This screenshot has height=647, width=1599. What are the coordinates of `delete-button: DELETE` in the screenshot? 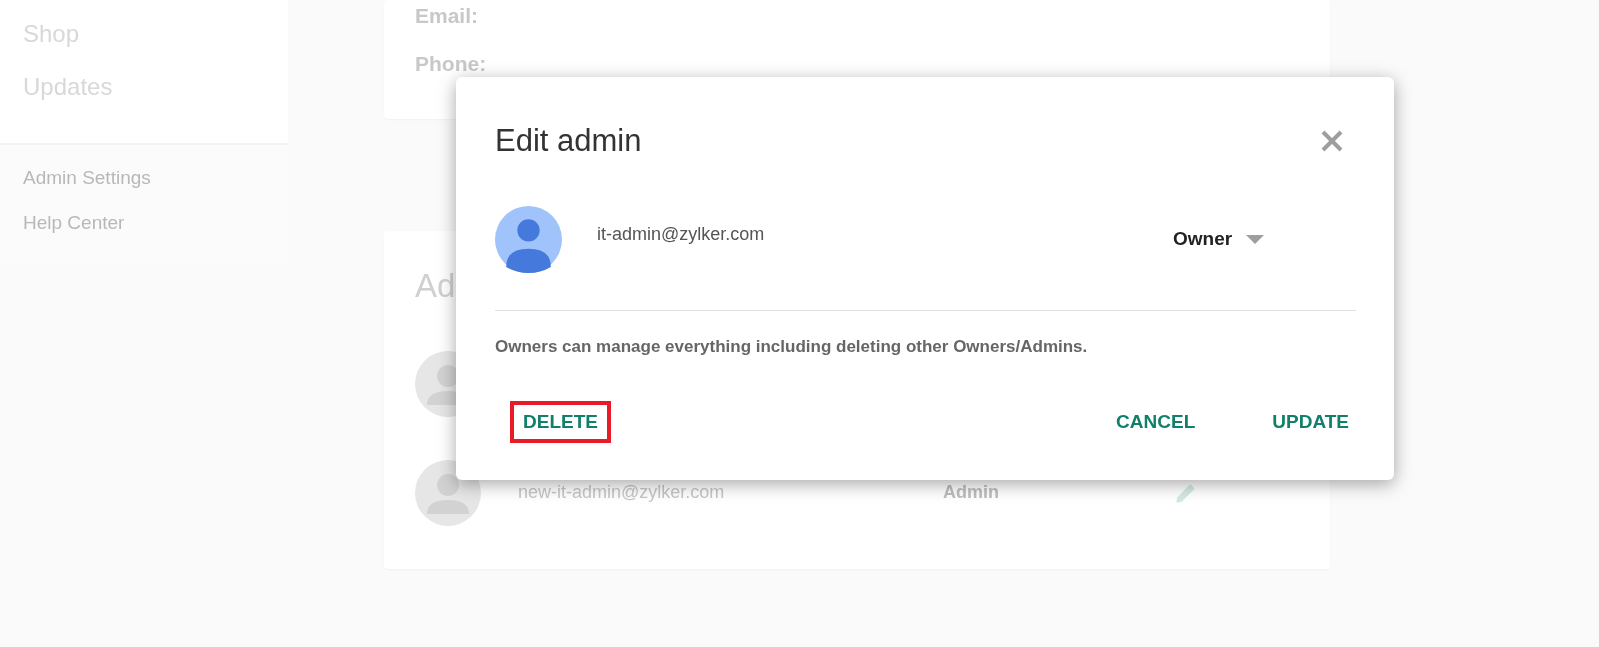 It's located at (560, 422).